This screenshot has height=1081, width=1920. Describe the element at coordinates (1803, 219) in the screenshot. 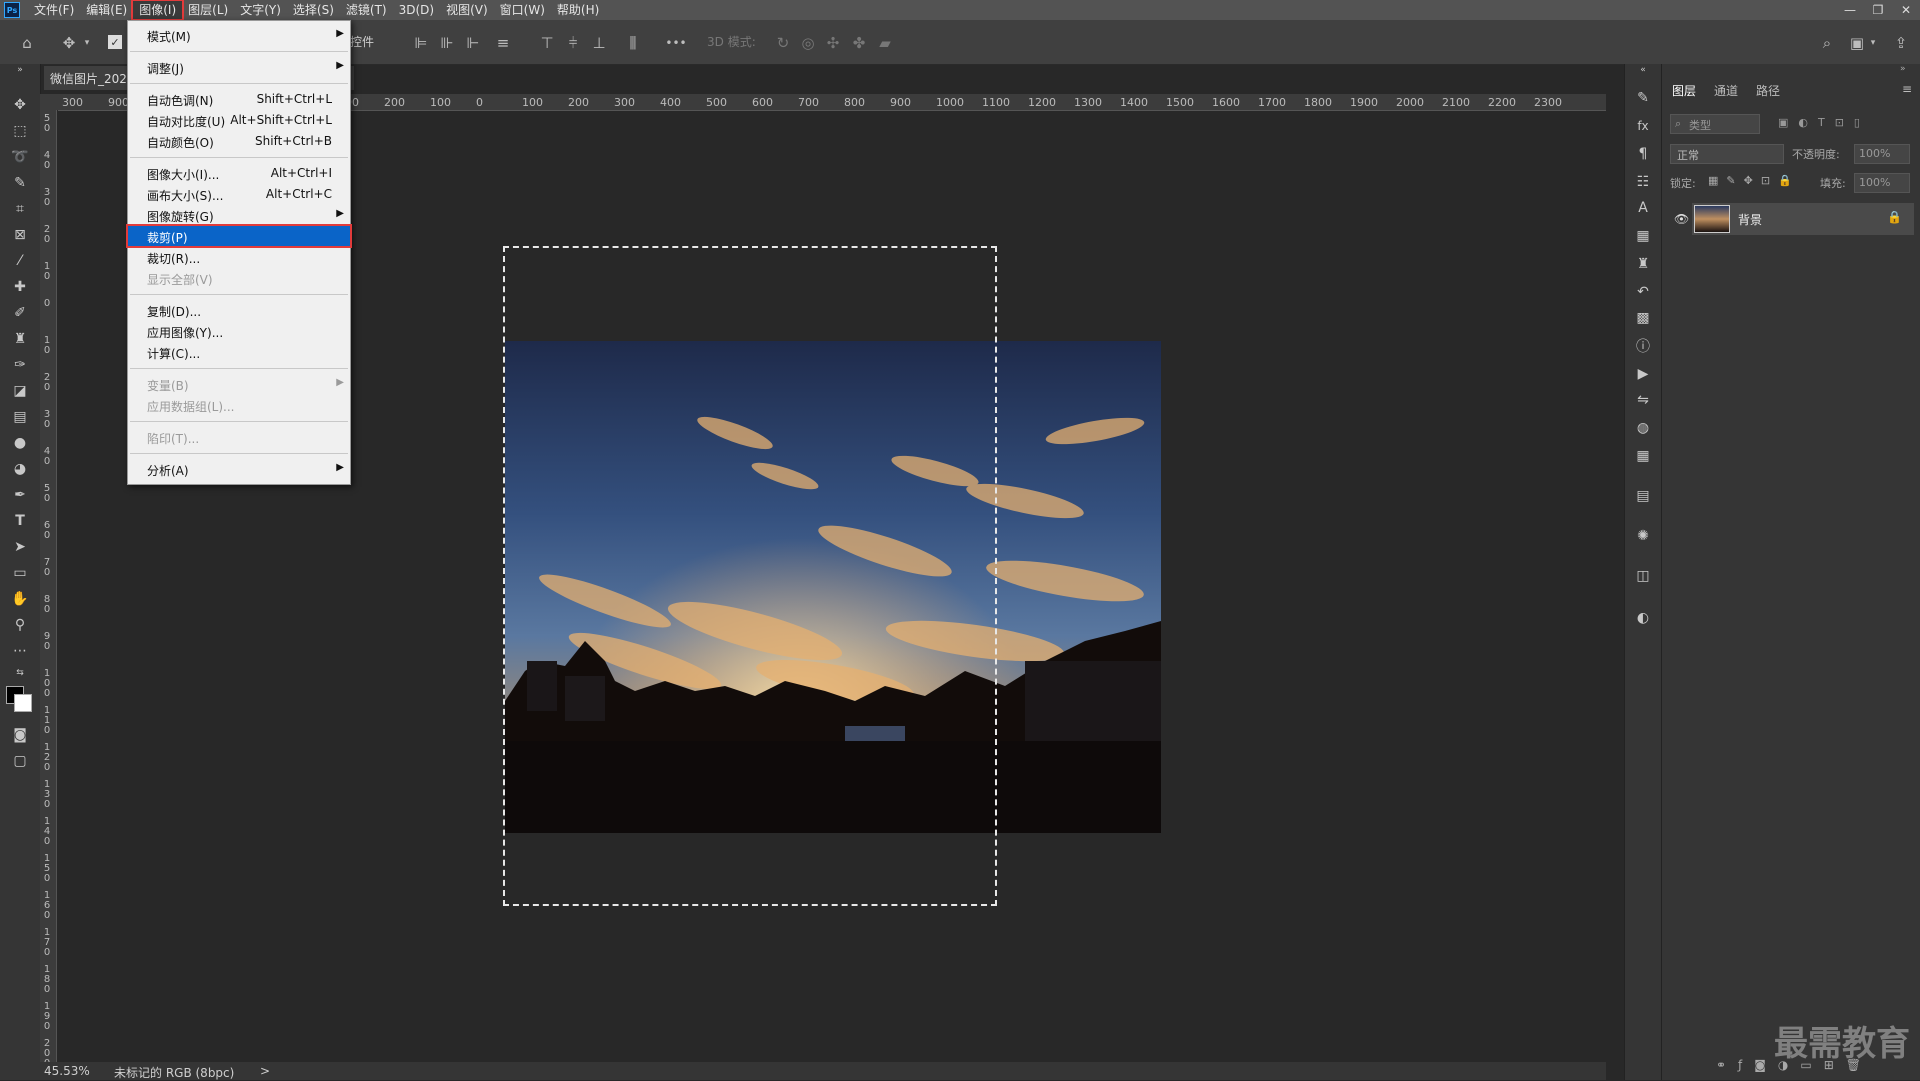

I see `layer-row-background: 背景 🔒` at that location.